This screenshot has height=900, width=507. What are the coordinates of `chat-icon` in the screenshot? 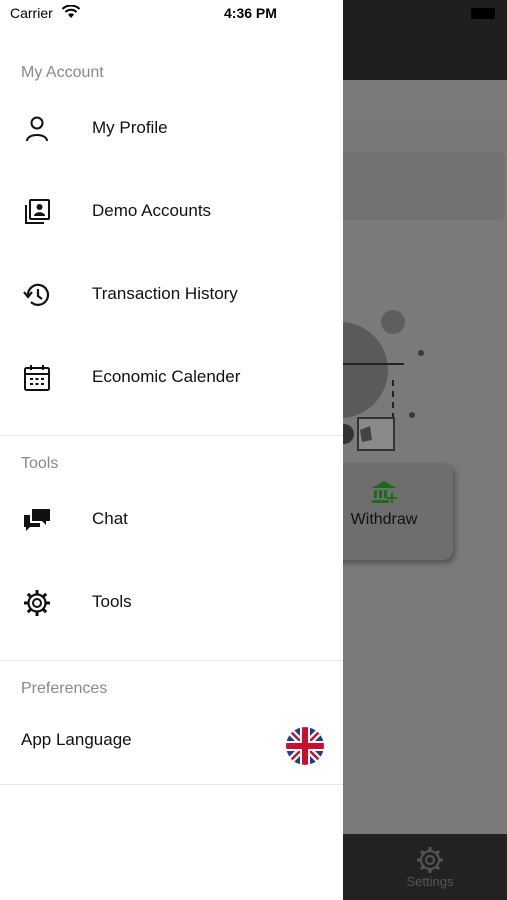 It's located at (37, 520).